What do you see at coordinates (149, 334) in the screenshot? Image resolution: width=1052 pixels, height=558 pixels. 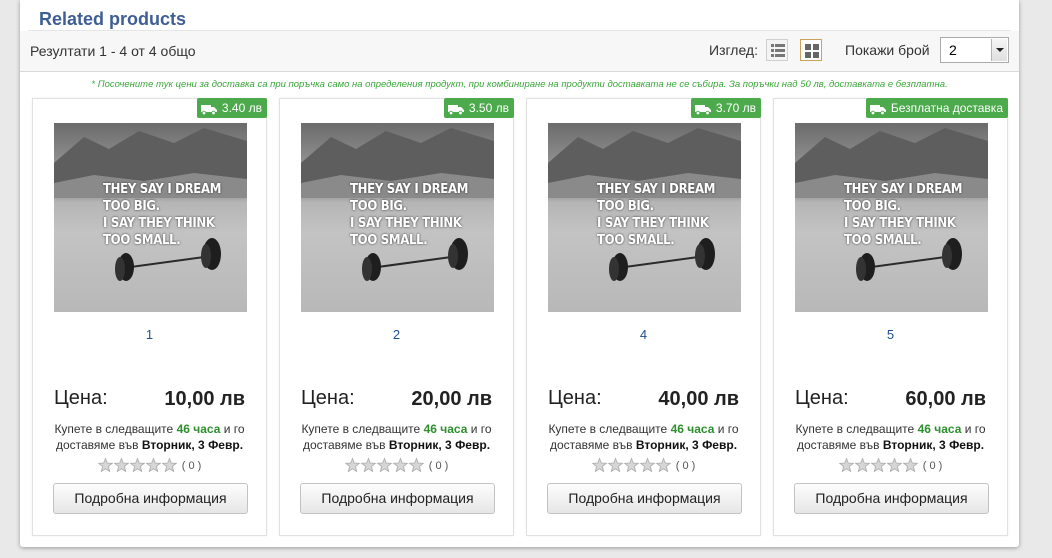 I see `product-name-link: 1` at bounding box center [149, 334].